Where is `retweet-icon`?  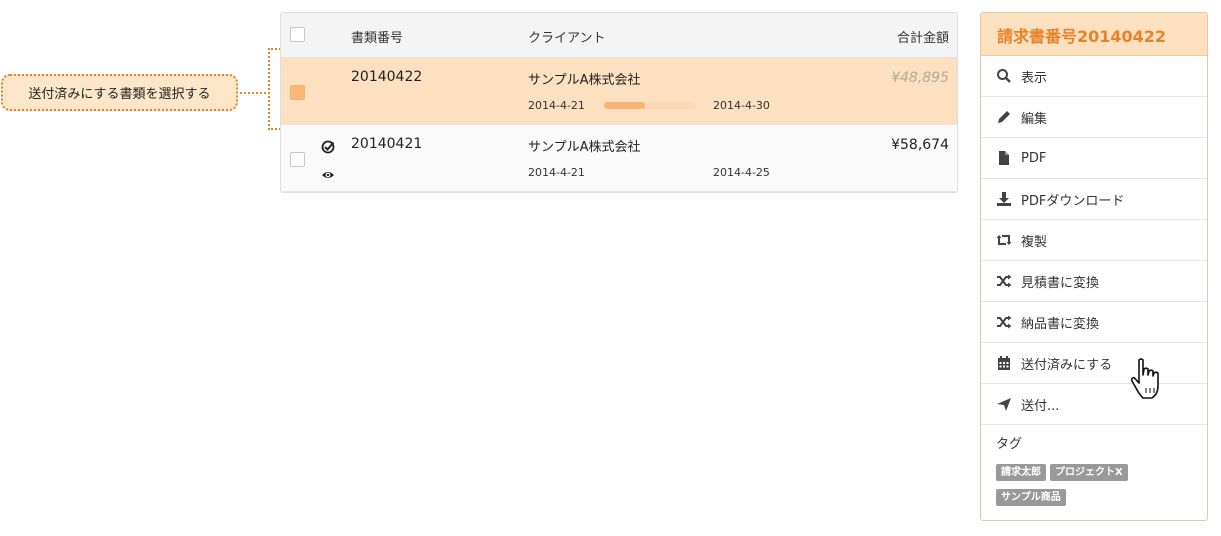
retweet-icon is located at coordinates (1004, 240).